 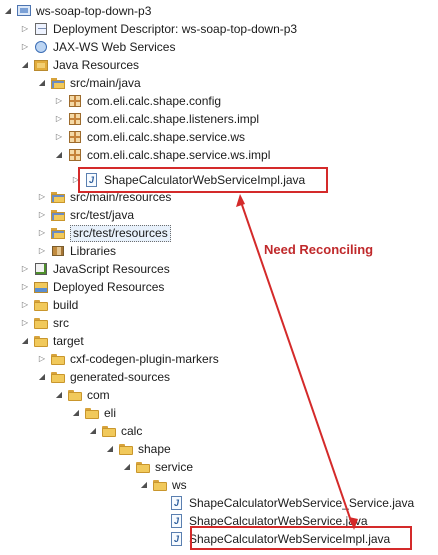 I want to click on tree-item-label: src/main/java, so click(x=105, y=83).